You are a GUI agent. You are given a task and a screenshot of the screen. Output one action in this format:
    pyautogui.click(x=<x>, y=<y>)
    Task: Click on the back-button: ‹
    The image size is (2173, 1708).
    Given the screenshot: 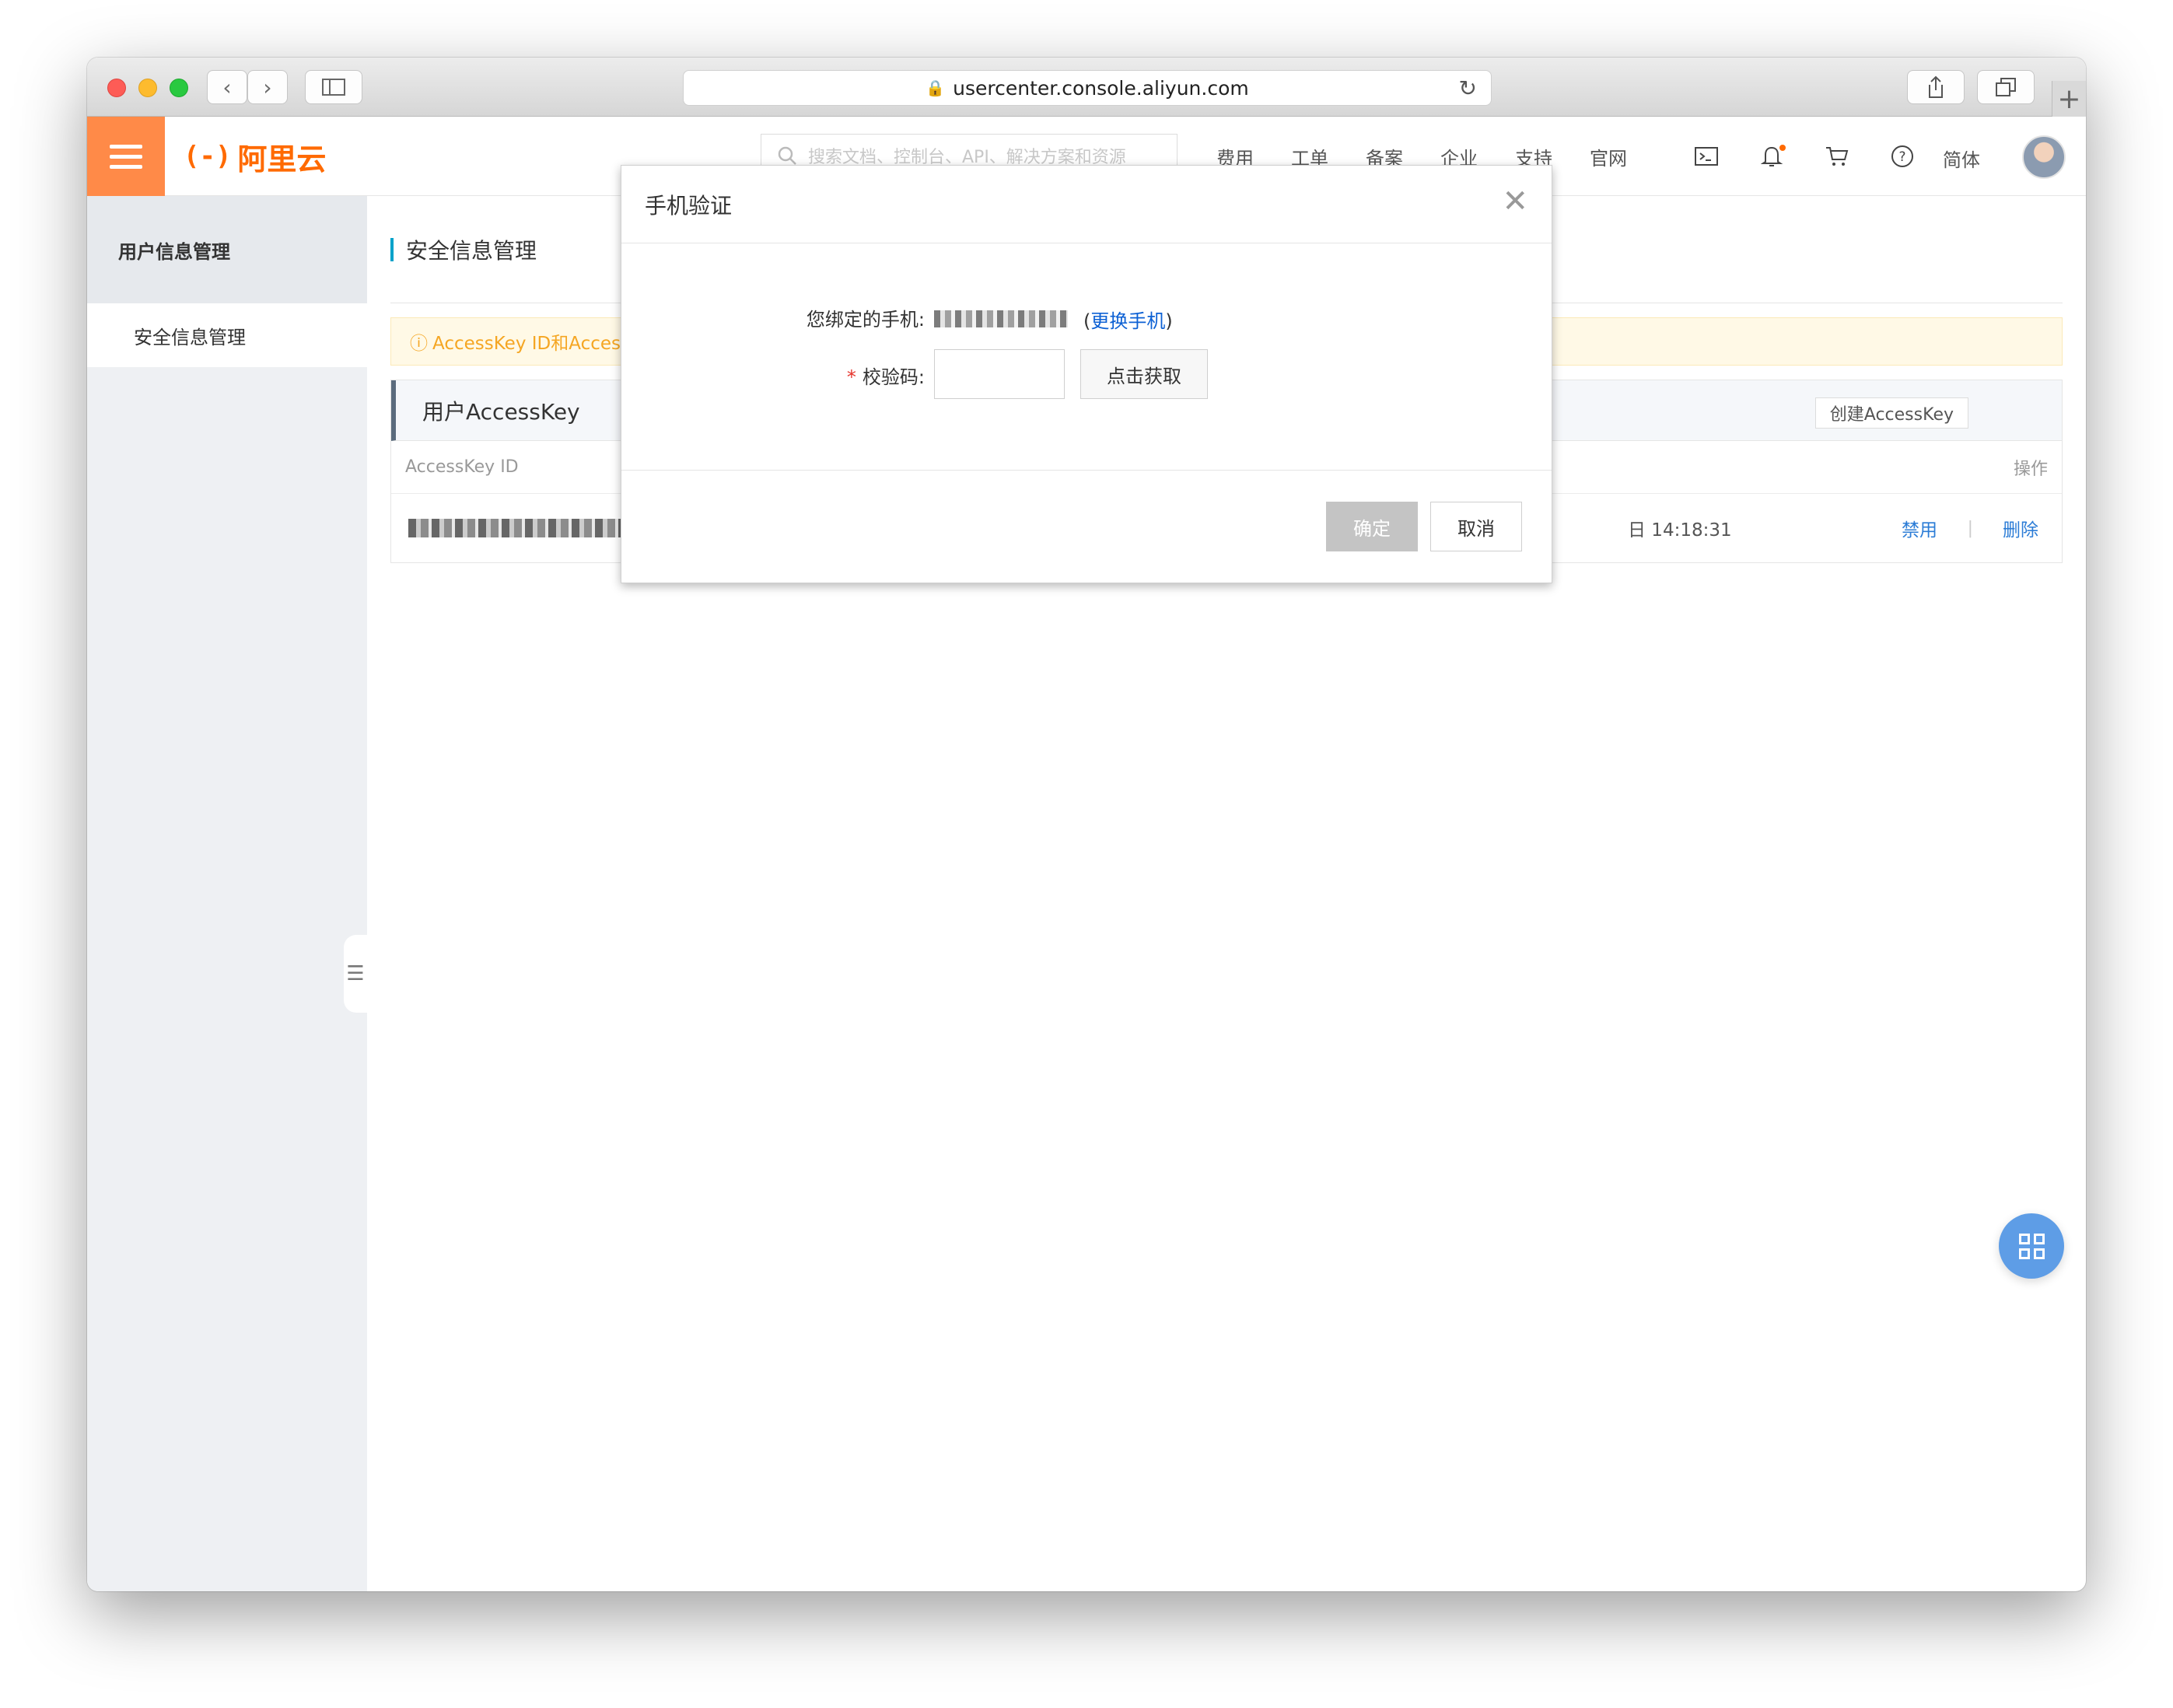 What is the action you would take?
    pyautogui.click(x=227, y=87)
    